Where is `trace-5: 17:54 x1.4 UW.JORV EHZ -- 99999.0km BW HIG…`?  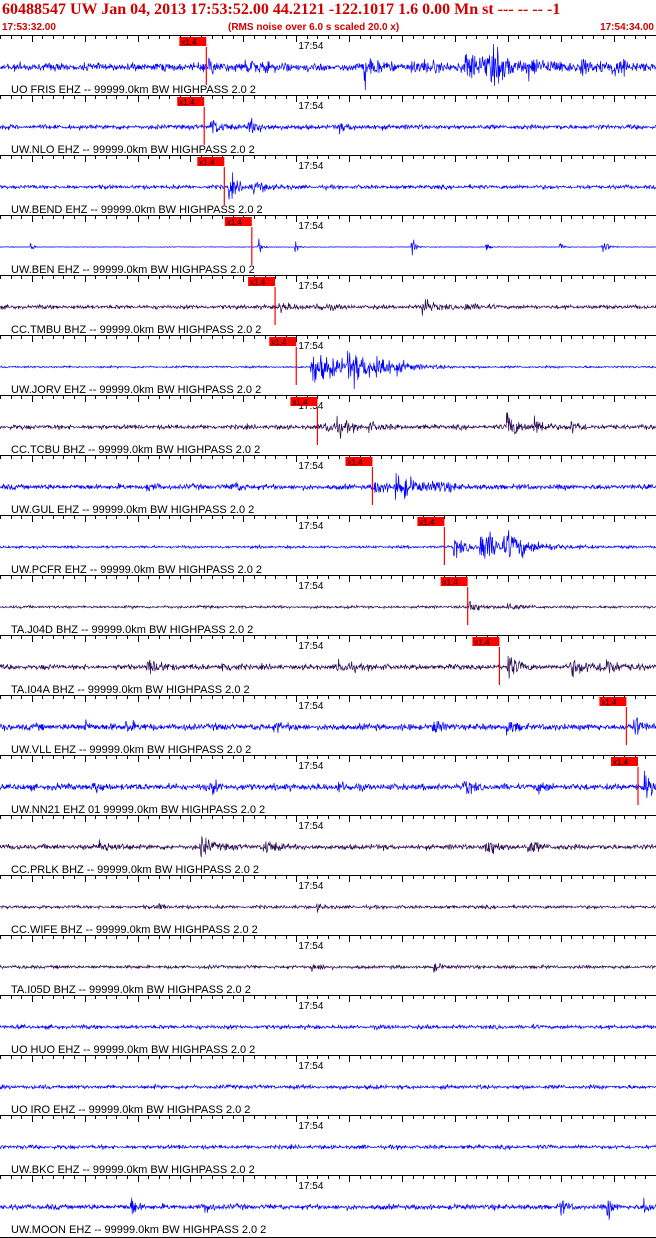
trace-5: 17:54 x1.4 UW.JORV EHZ -- 99999.0km BW HIG… is located at coordinates (328, 365).